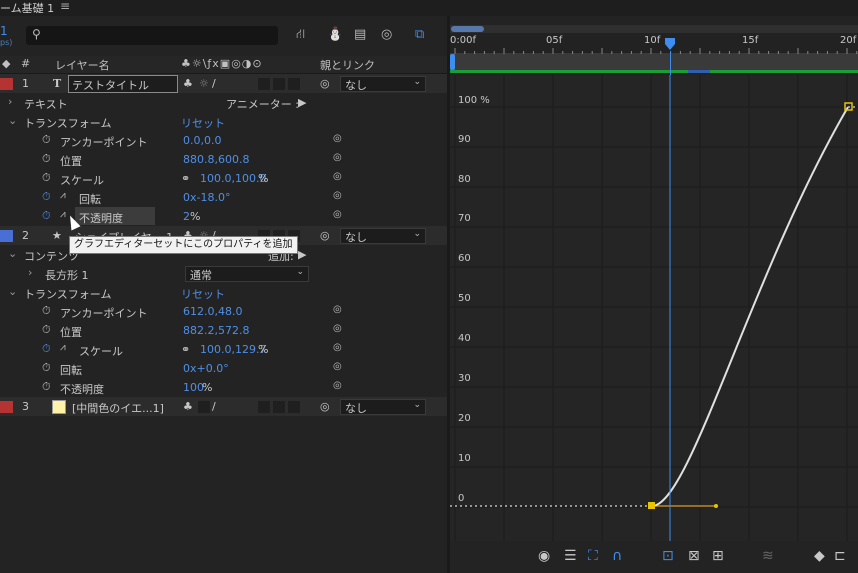 This screenshot has width=858, height=573. I want to click on layer-duration-bar, so click(654, 62).